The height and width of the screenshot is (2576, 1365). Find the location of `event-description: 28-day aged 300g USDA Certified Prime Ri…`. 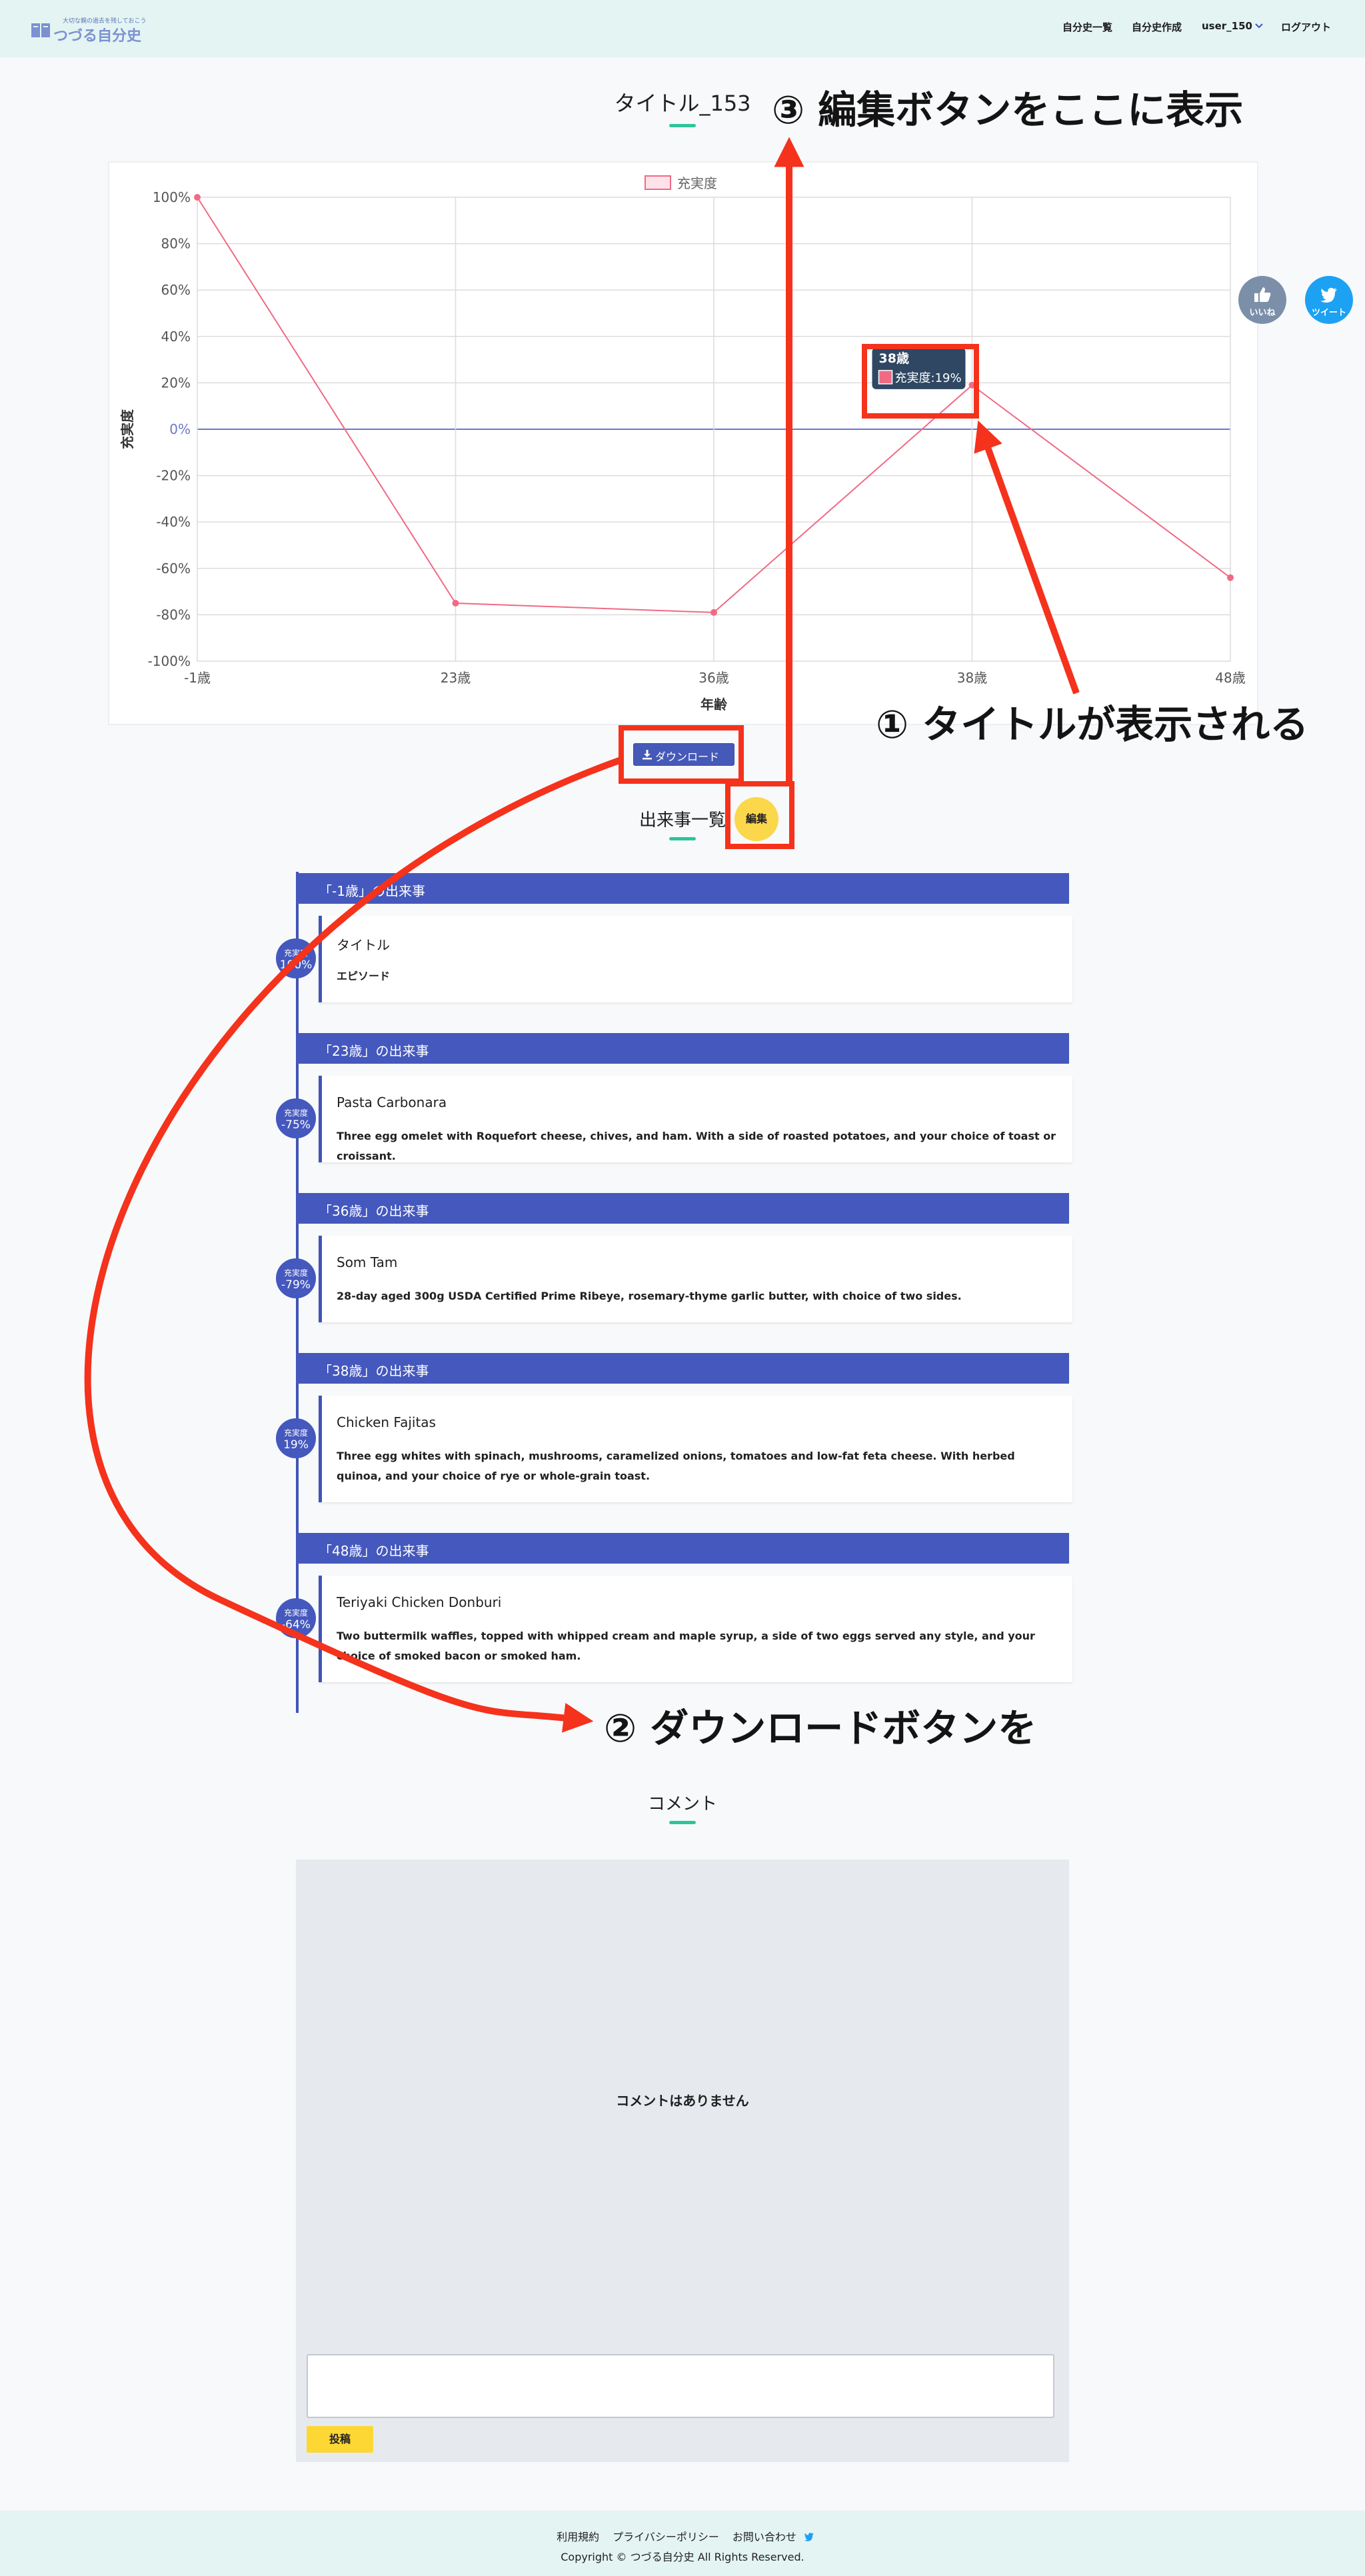

event-description: 28-day aged 300g USDA Certified Prime Ri… is located at coordinates (649, 1296).